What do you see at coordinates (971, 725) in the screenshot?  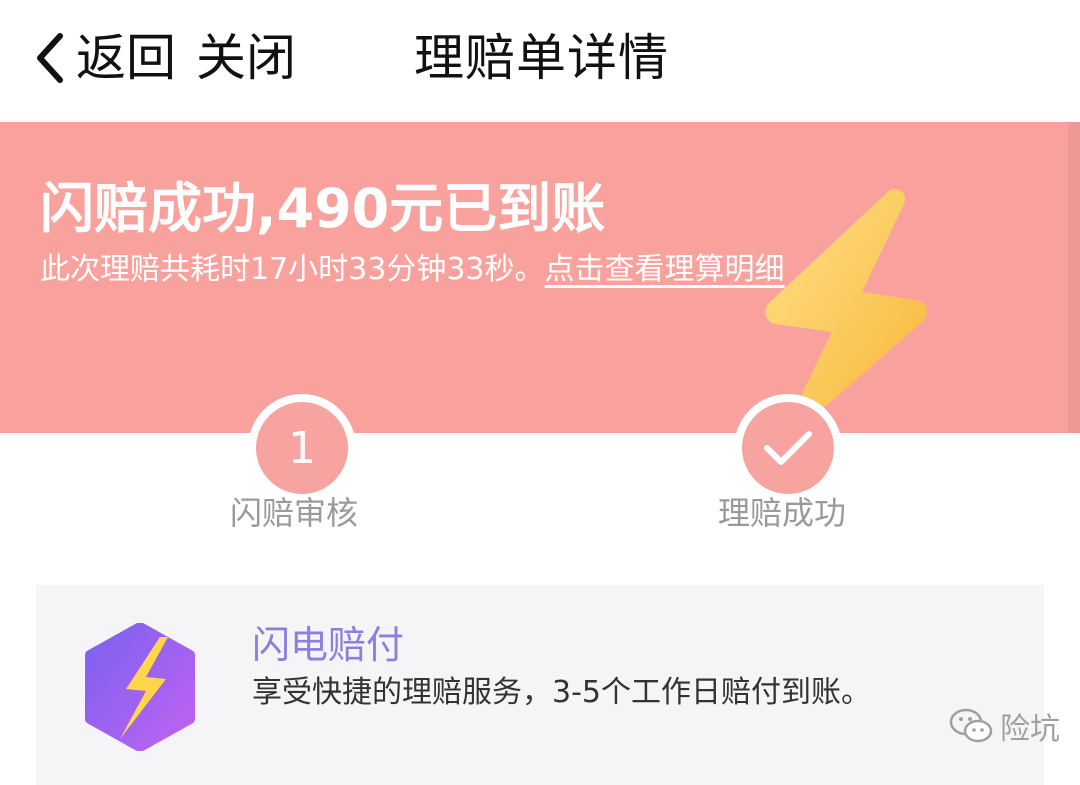 I see `wechat-icon` at bounding box center [971, 725].